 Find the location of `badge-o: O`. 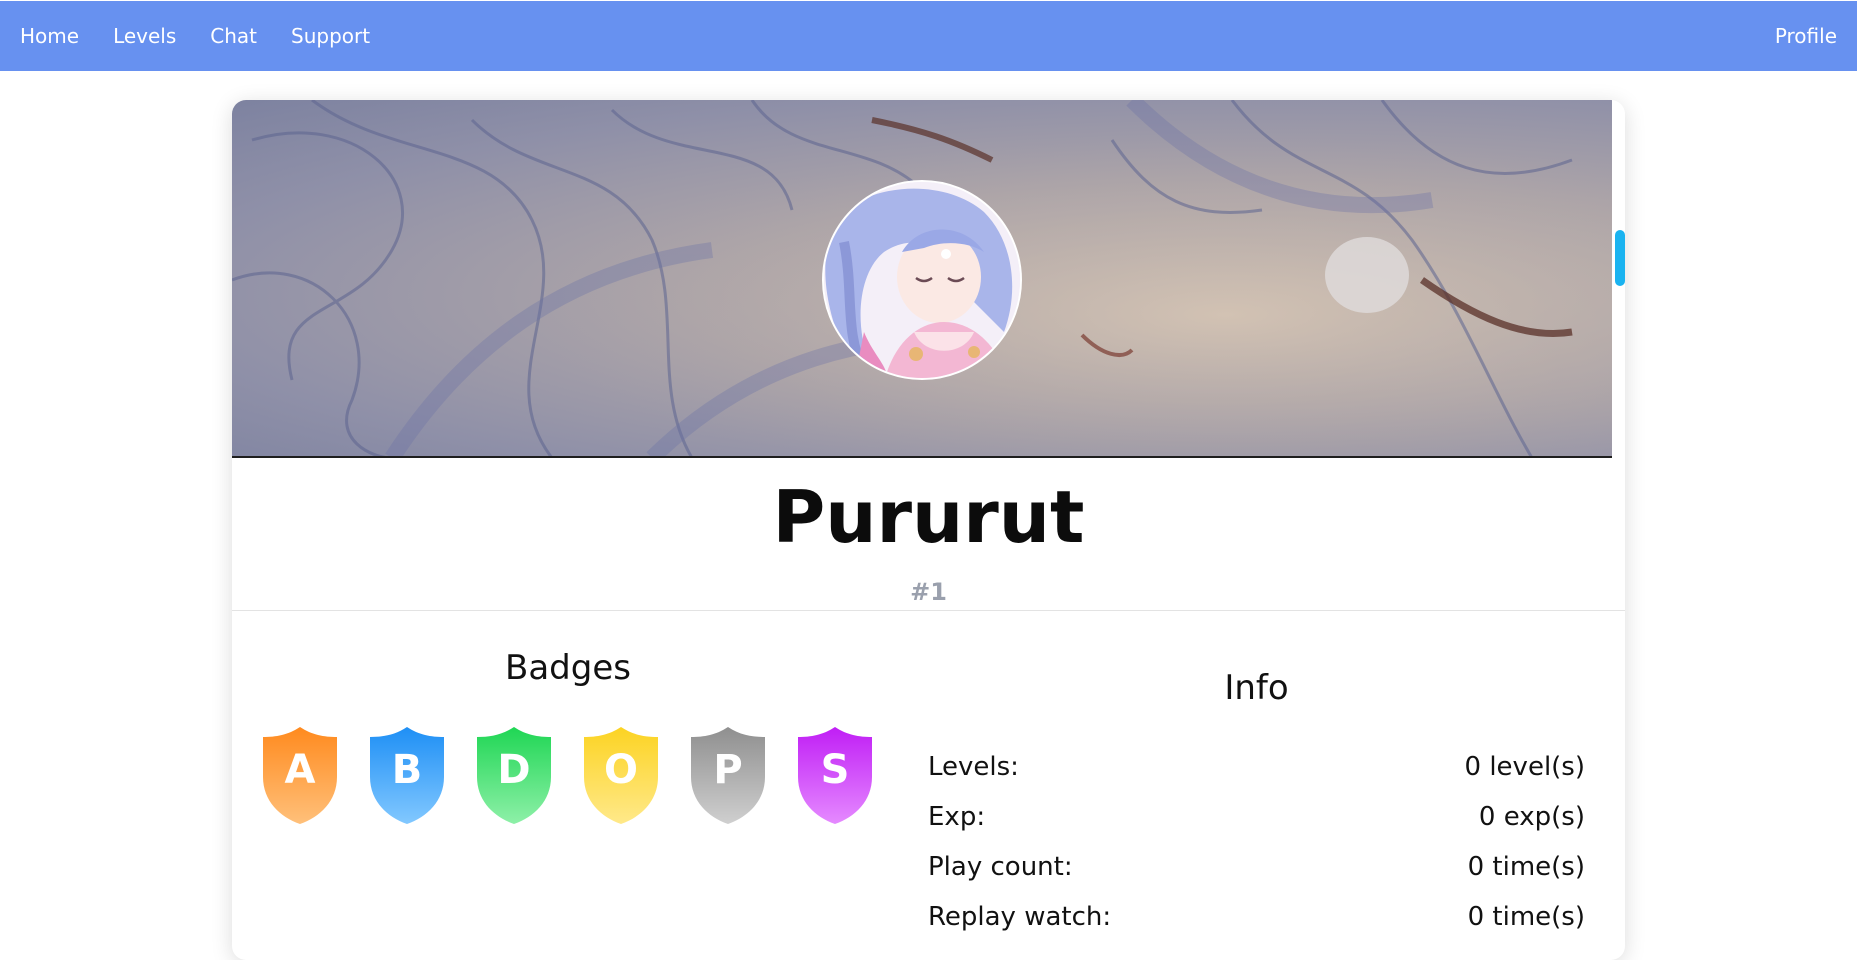

badge-o: O is located at coordinates (621, 775).